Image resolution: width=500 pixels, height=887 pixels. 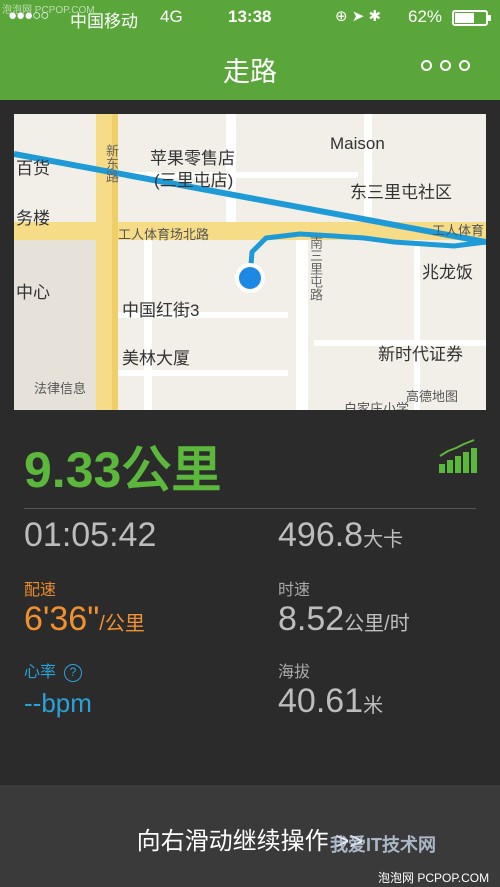 What do you see at coordinates (471, 18) in the screenshot?
I see `battery-icon` at bounding box center [471, 18].